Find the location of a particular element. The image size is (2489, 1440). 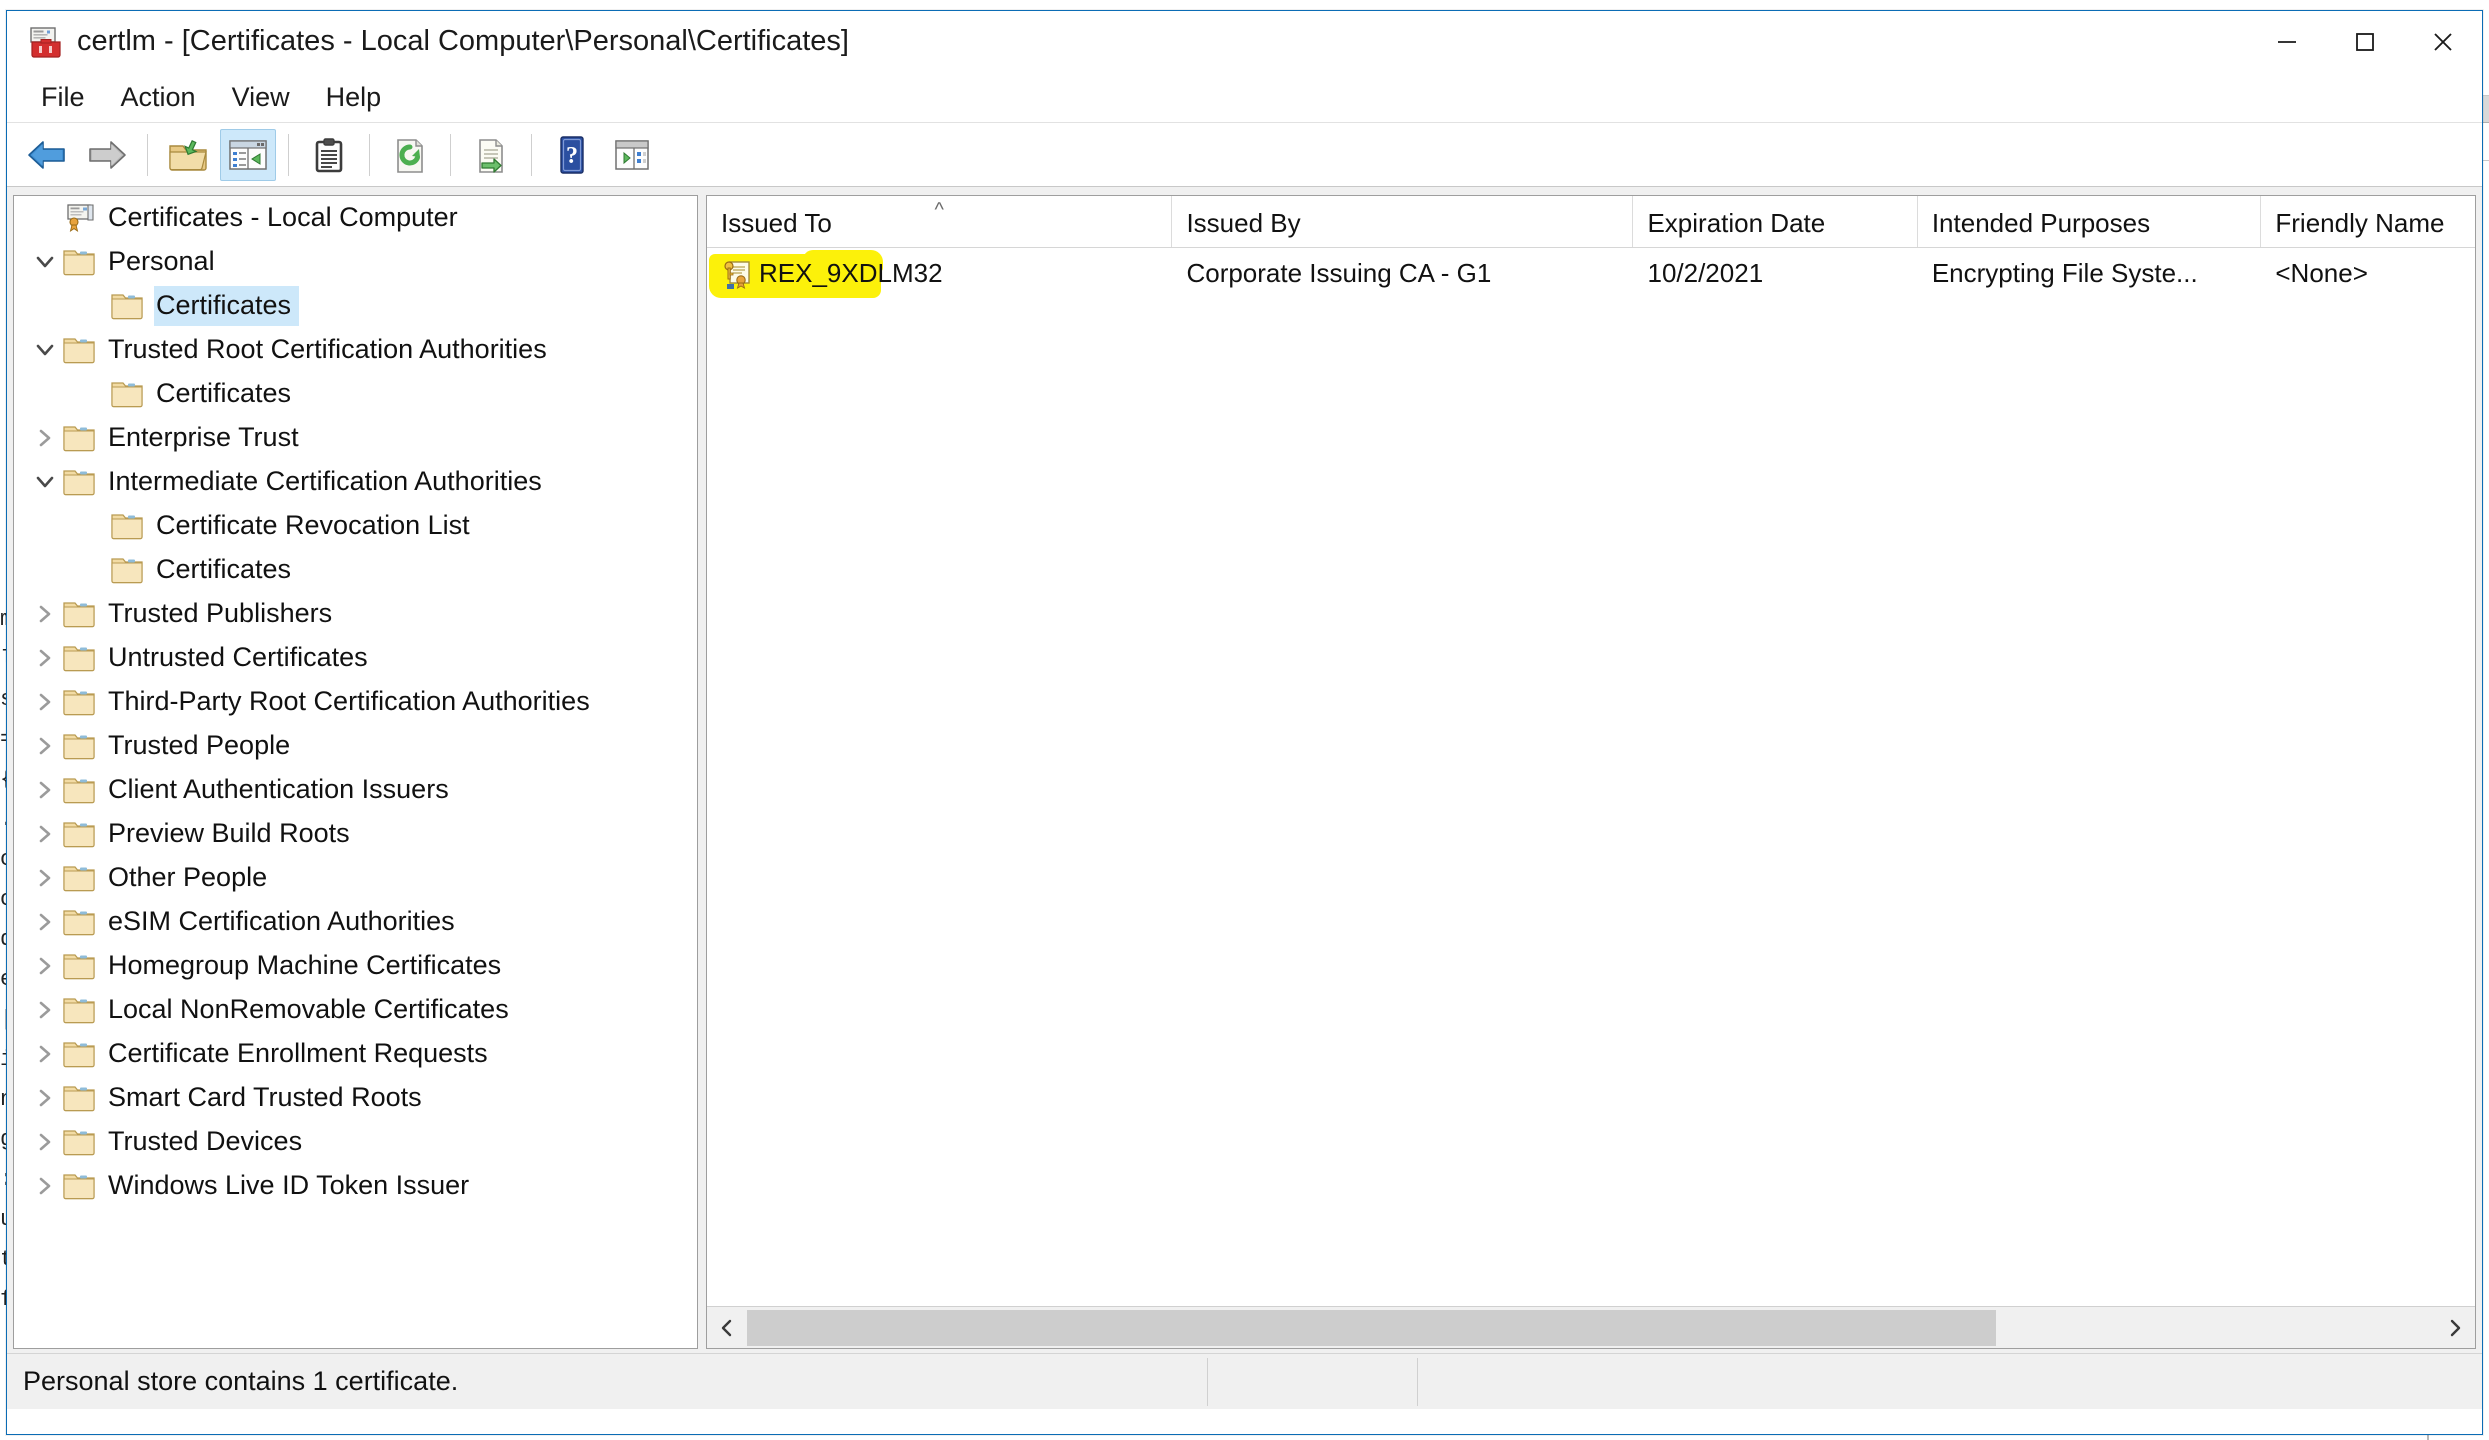

scrollbar-track is located at coordinates (1591, 1327).